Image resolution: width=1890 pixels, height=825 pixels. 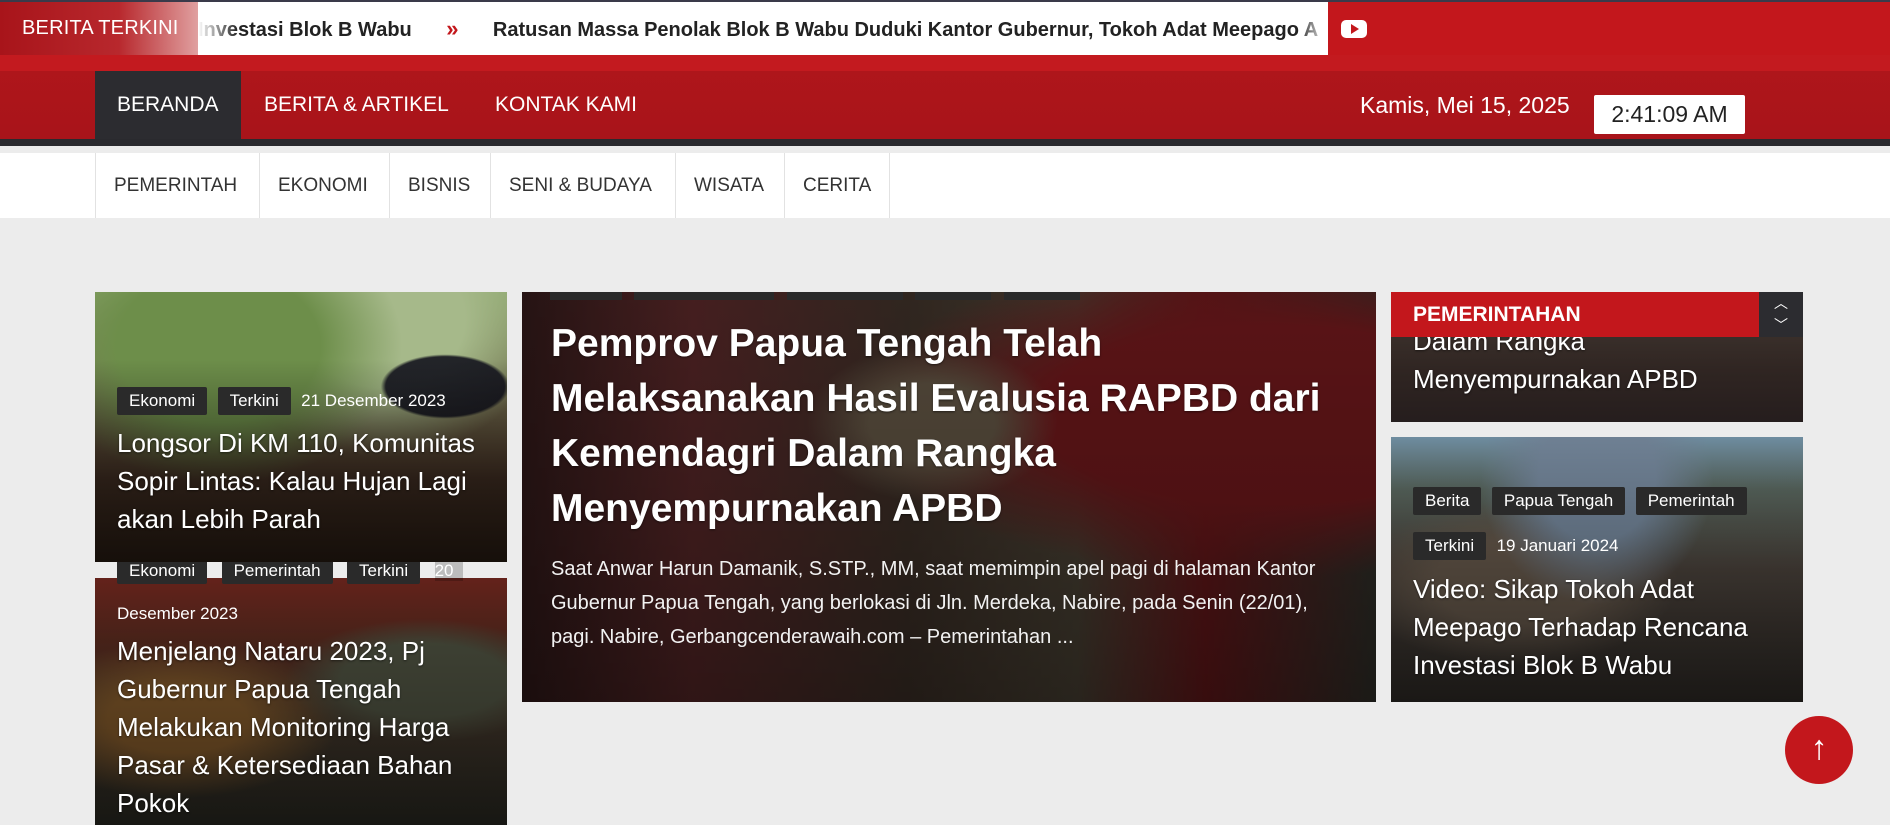 What do you see at coordinates (1447, 501) in the screenshot?
I see `category-tag: Berita` at bounding box center [1447, 501].